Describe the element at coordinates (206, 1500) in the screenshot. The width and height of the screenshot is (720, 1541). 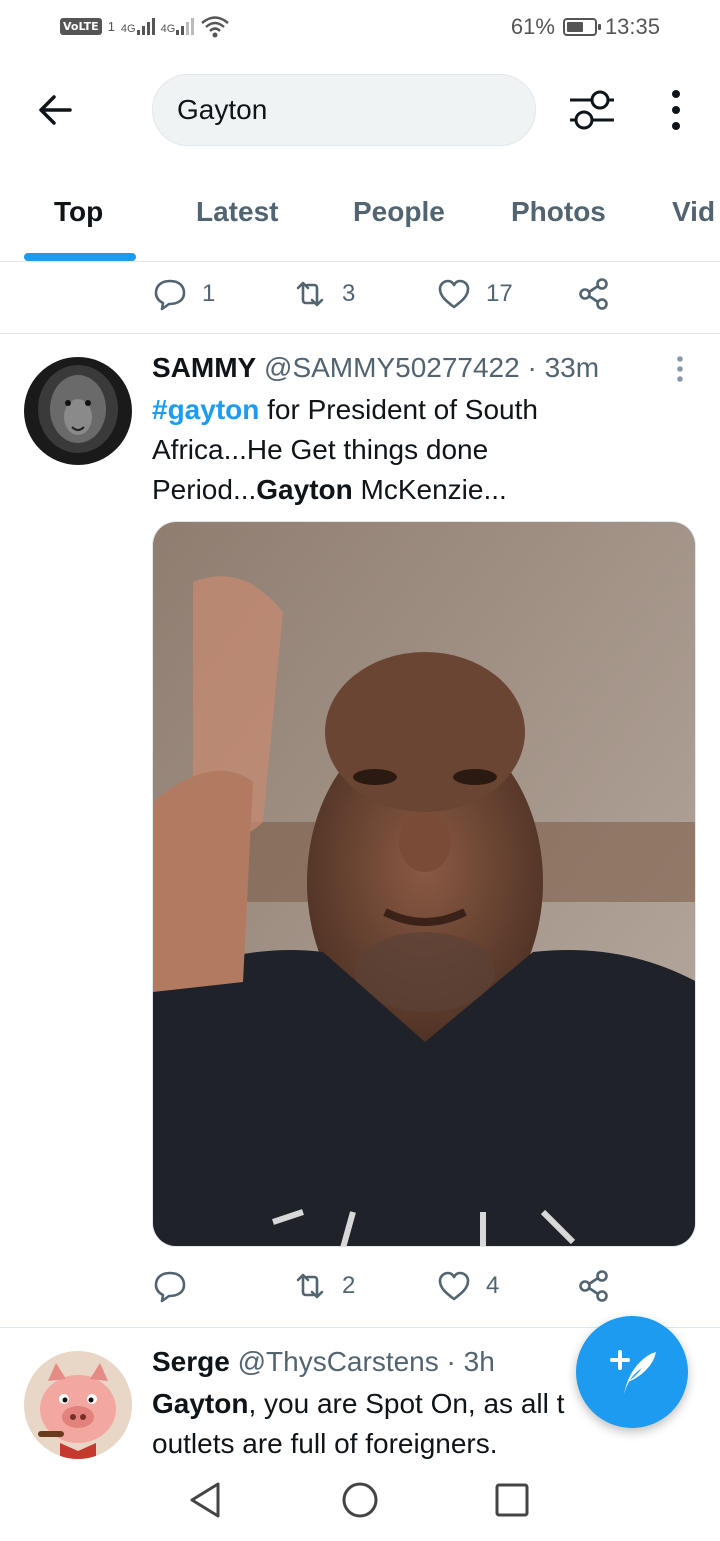
I see `nav-back-icon` at that location.